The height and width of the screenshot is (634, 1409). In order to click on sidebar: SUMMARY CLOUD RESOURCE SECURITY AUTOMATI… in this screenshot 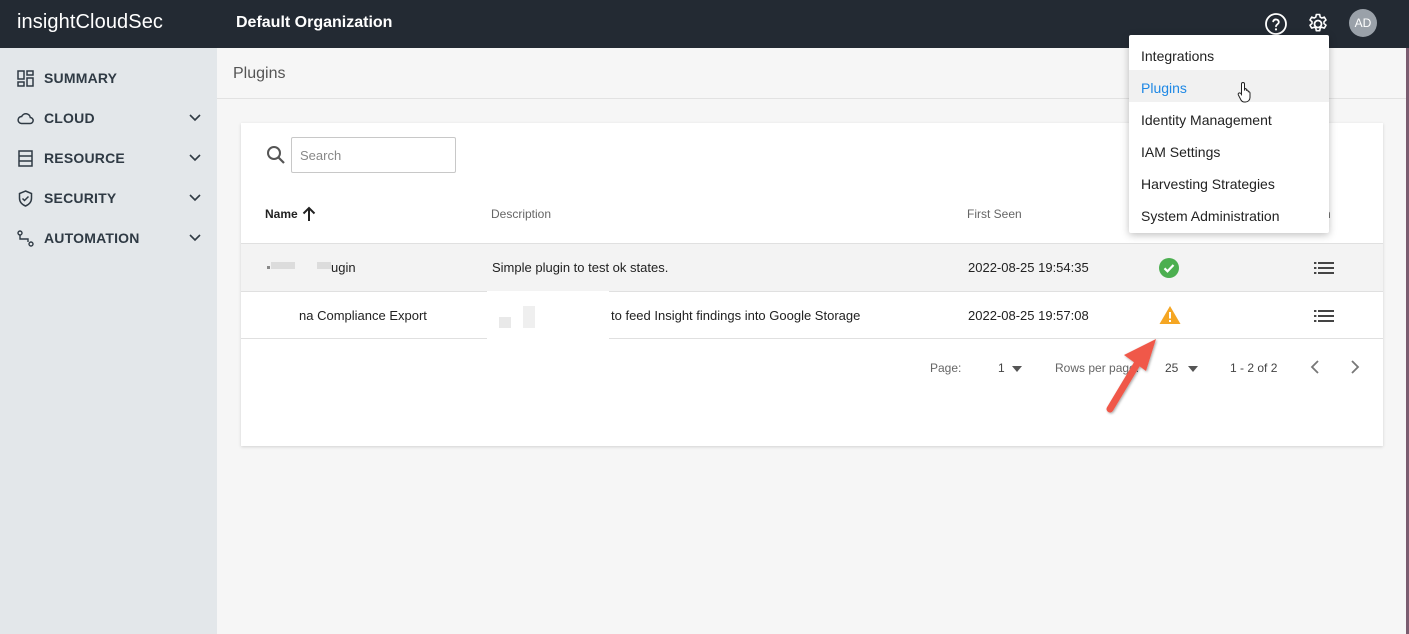, I will do `click(108, 341)`.